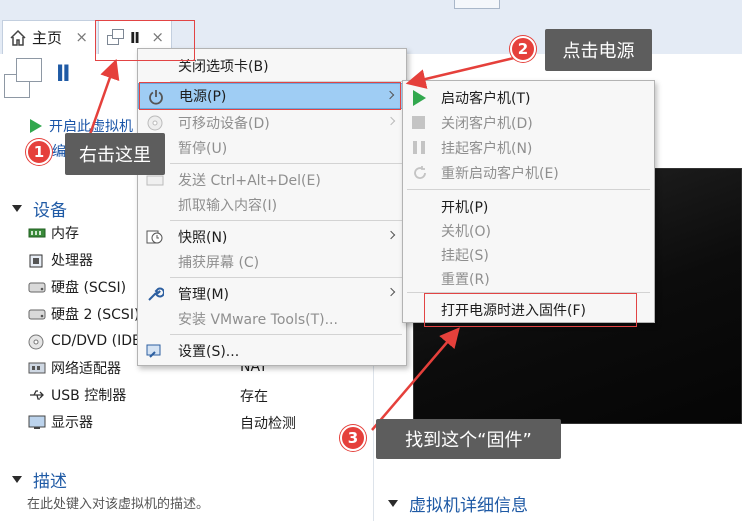 The image size is (742, 521). I want to click on arrow-step2, so click(460, 72).